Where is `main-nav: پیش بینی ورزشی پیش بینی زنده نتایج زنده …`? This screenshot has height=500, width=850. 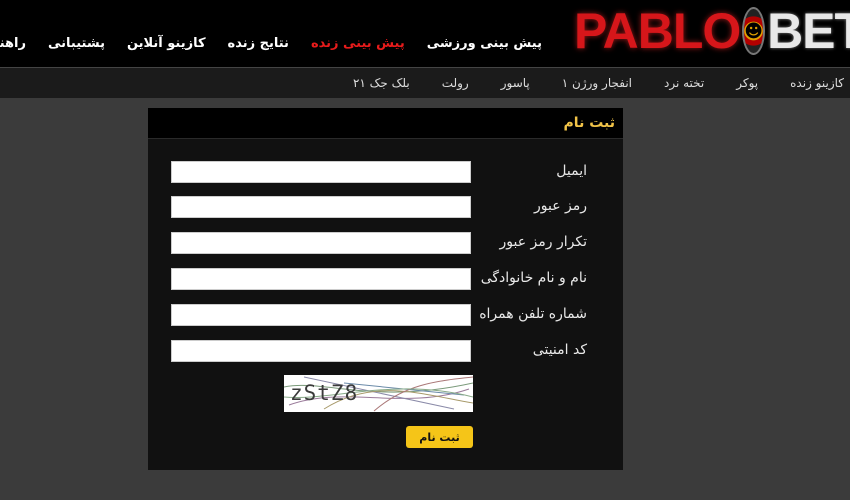 main-nav: پیش بینی ورزشی پیش بینی زنده نتایج زنده … is located at coordinates (271, 43).